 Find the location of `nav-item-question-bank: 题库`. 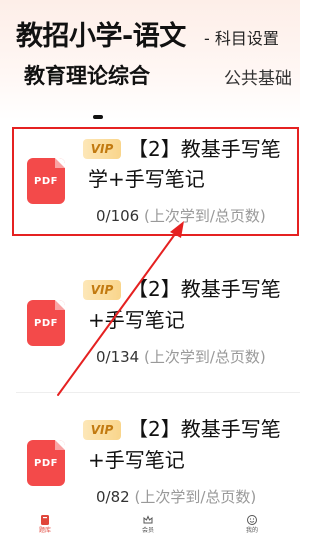

nav-item-question-bank: 题库 is located at coordinates (45, 524).